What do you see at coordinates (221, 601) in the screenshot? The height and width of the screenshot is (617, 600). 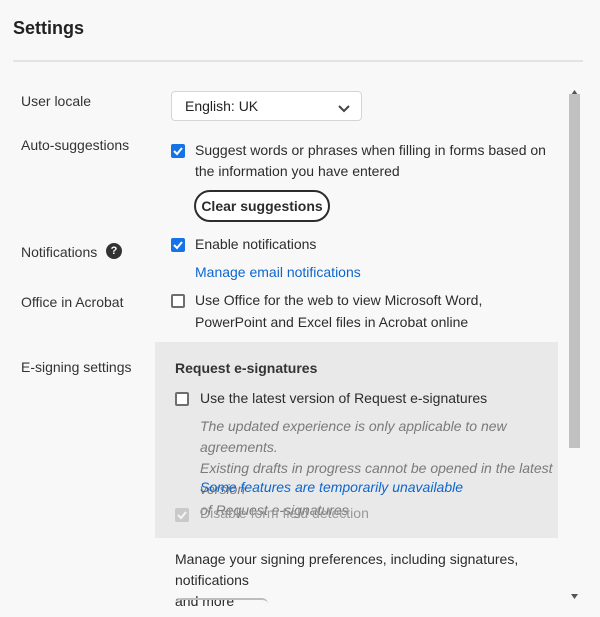 I see `signing-preferences-button` at bounding box center [221, 601].